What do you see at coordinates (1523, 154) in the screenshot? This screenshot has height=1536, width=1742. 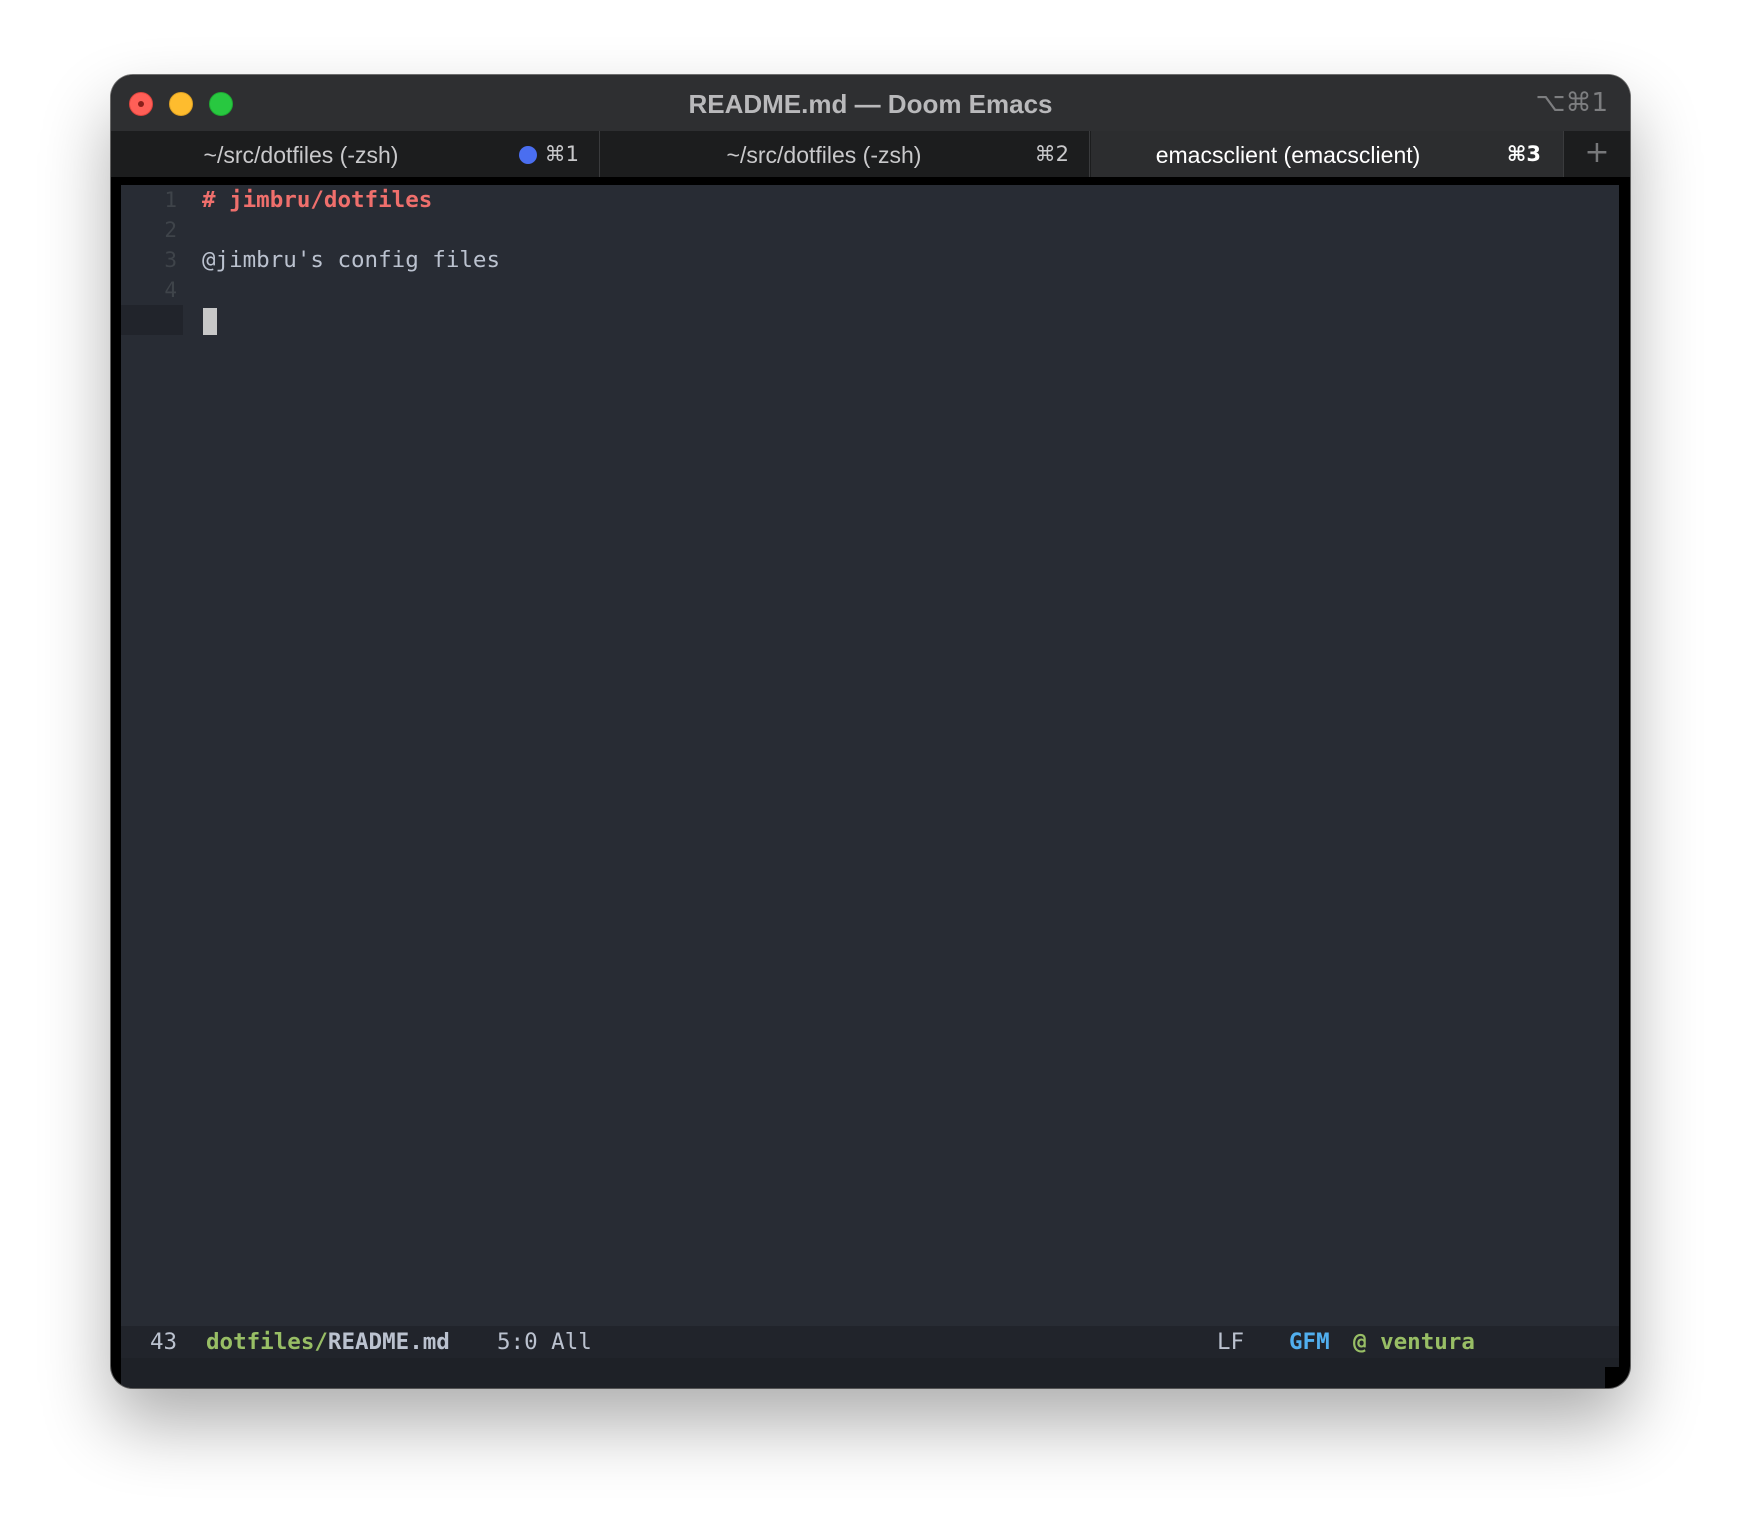 I see `tab-3-shortcut: ⌘3` at bounding box center [1523, 154].